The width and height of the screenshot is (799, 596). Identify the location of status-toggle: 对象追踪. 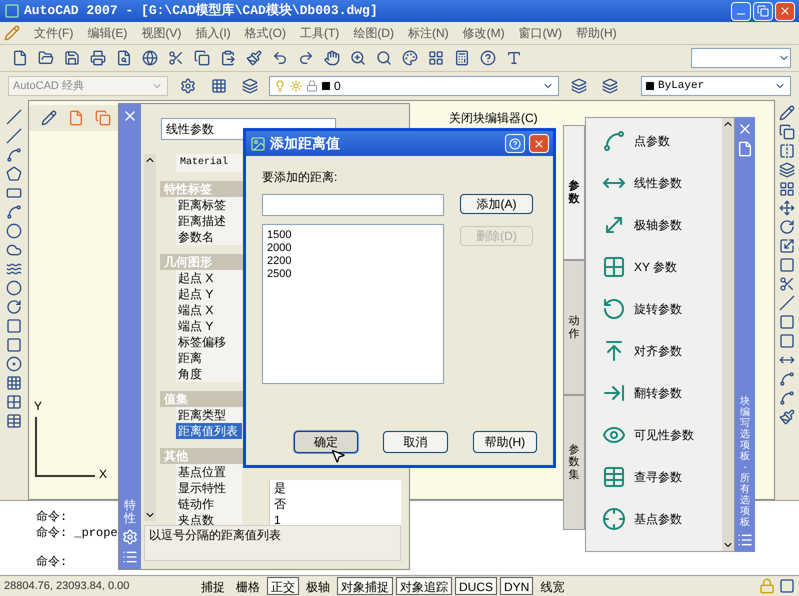
(424, 586).